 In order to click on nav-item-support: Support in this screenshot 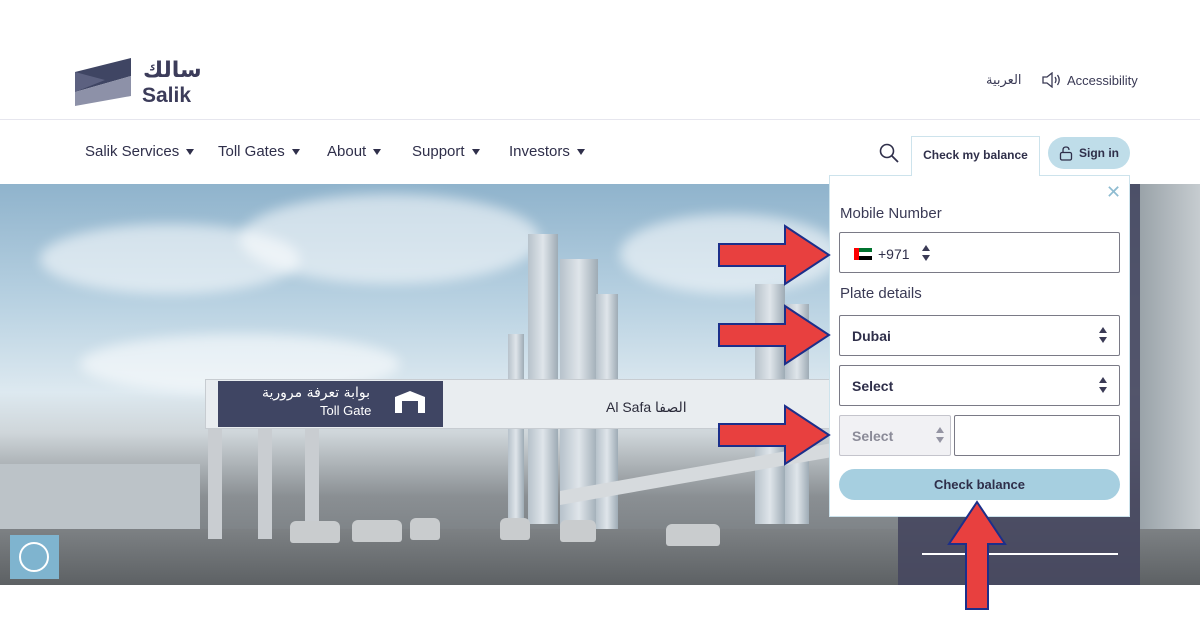, I will do `click(446, 151)`.